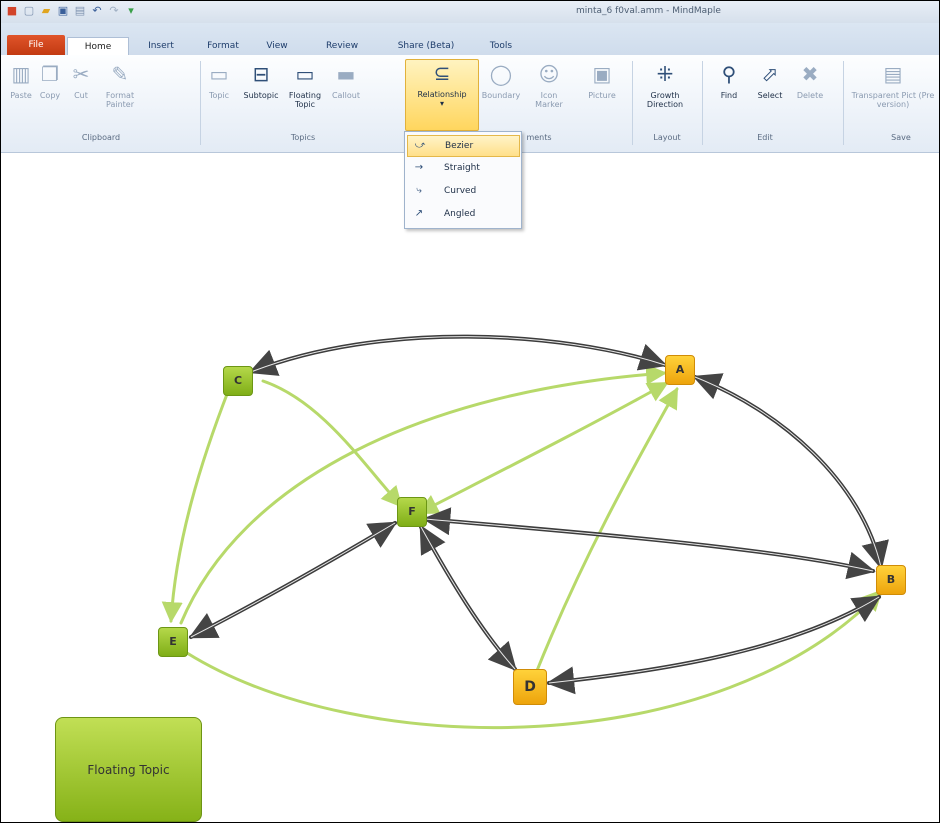 The width and height of the screenshot is (940, 823). I want to click on relationship-f-d, so click(468, 598).